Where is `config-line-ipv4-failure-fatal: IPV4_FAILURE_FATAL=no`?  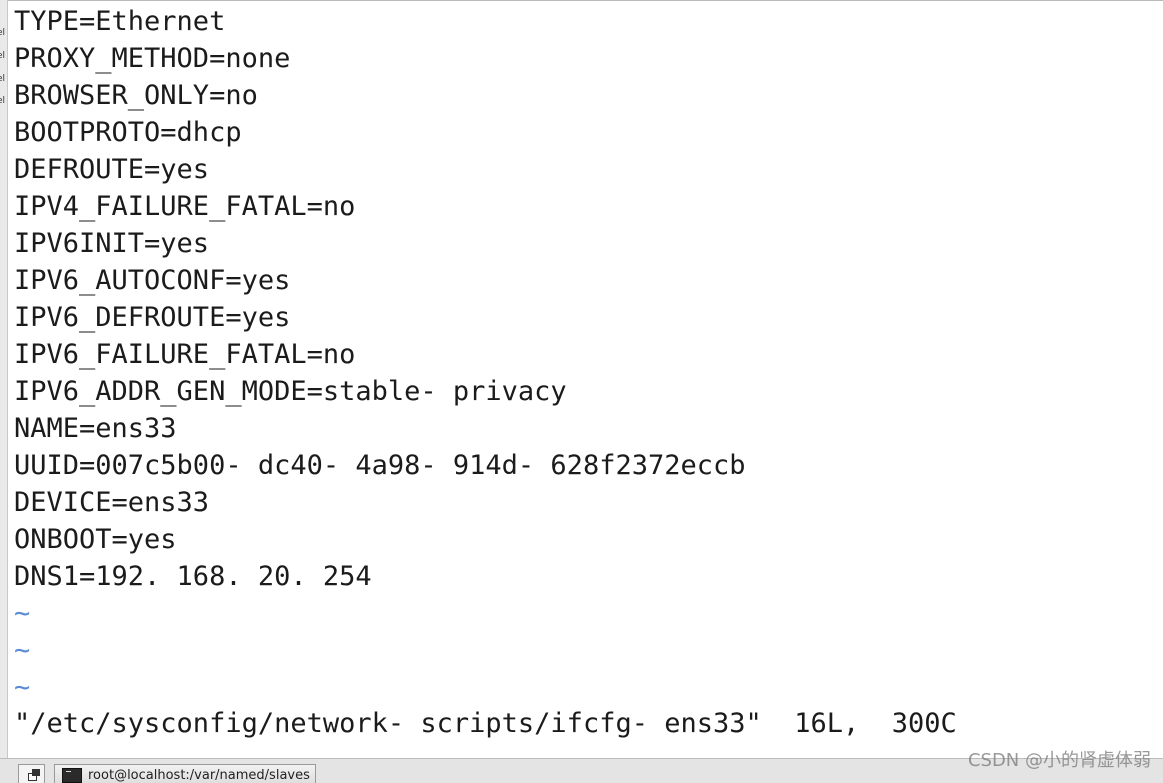 config-line-ipv4-failure-fatal: IPV4_FAILURE_FATAL=no is located at coordinates (185, 206).